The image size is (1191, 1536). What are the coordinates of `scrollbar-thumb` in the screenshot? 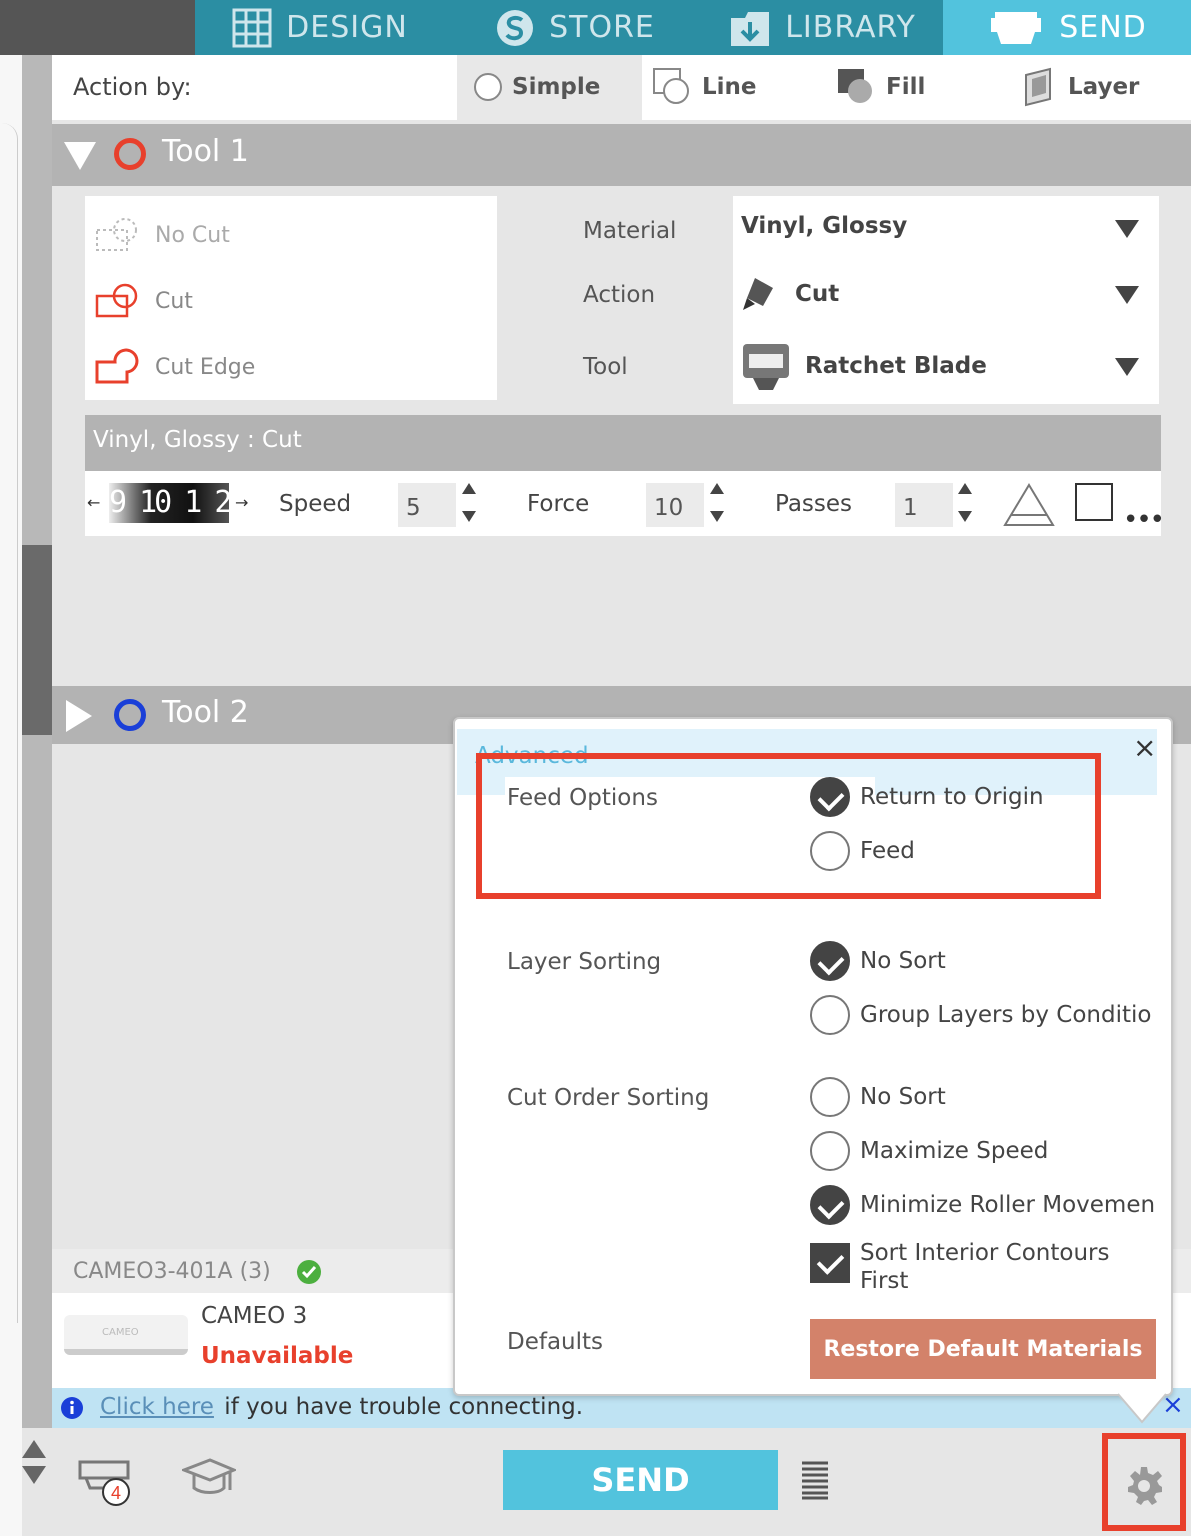 It's located at (37, 640).